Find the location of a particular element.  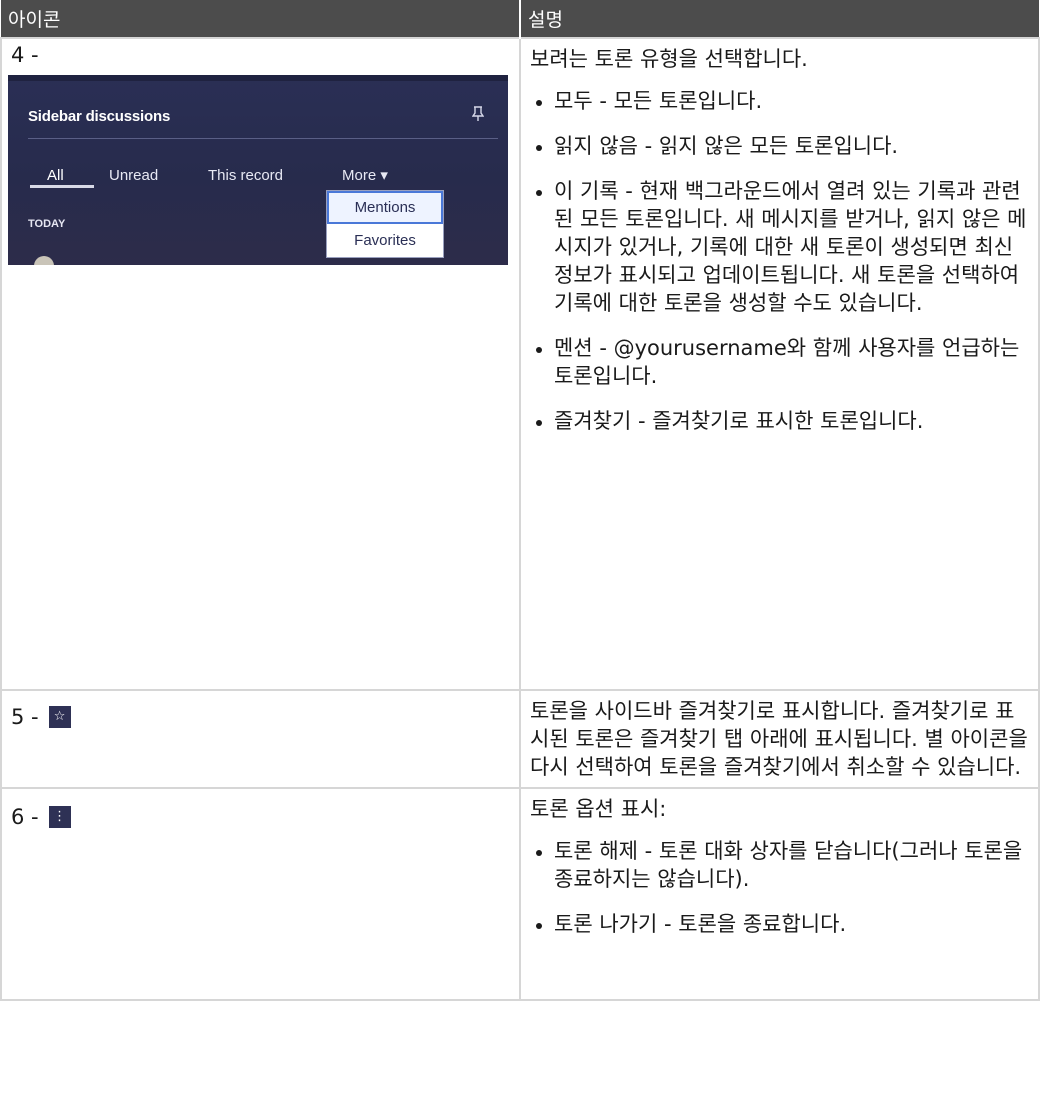

list-item: 토론 나가기 - 토론을 종료합니다. is located at coordinates (781, 924).